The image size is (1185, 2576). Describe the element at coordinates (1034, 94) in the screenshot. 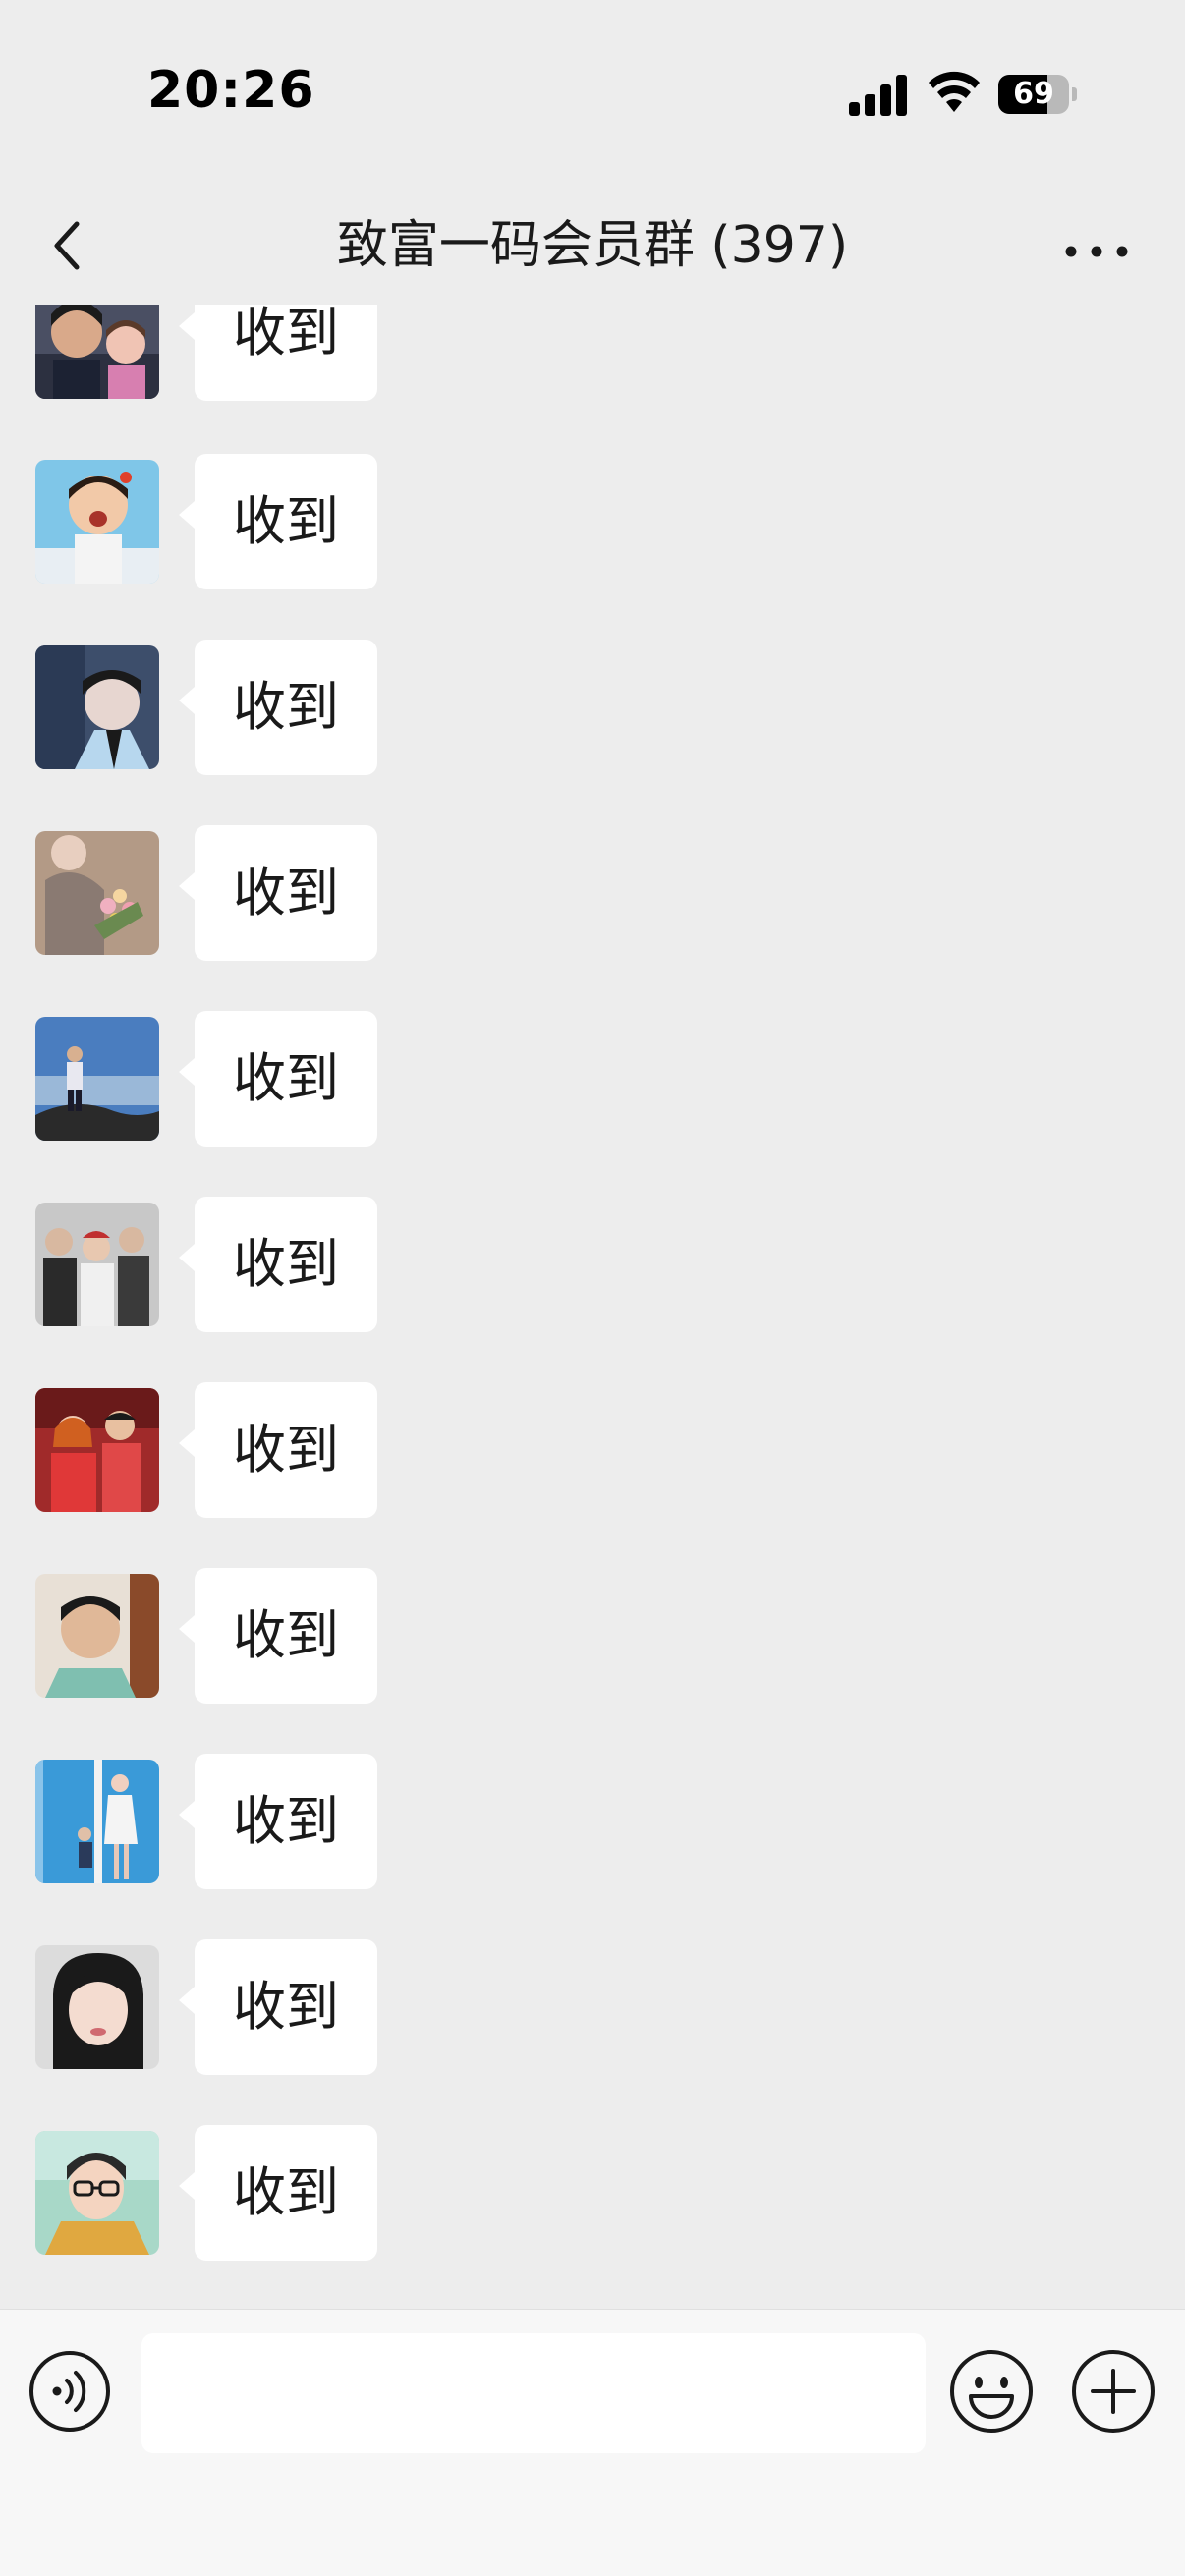

I see `battery-level: 69` at that location.